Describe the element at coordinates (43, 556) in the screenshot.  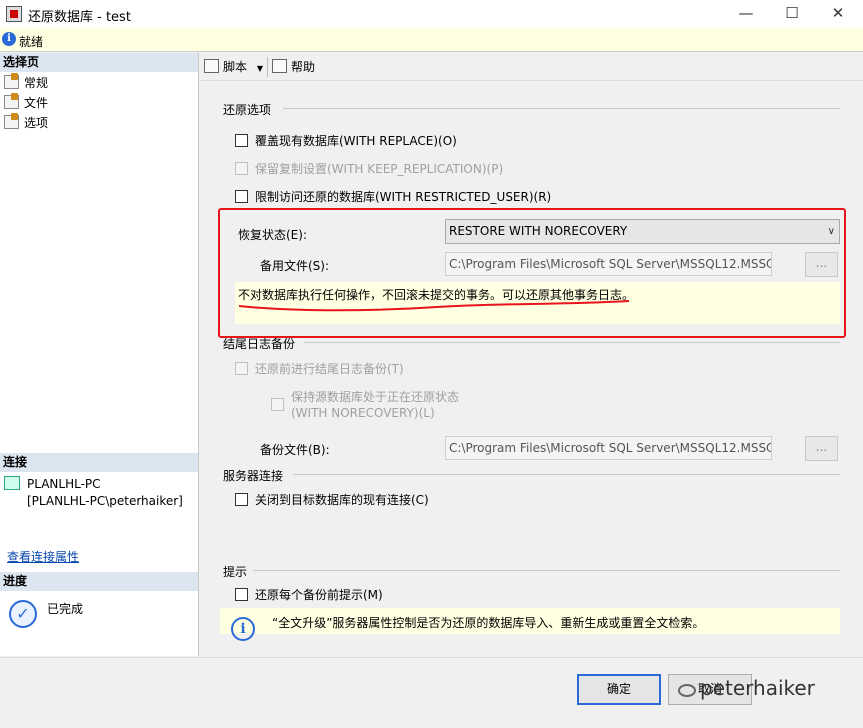
I see `view-connection-properties-link: 查看连接属性` at that location.